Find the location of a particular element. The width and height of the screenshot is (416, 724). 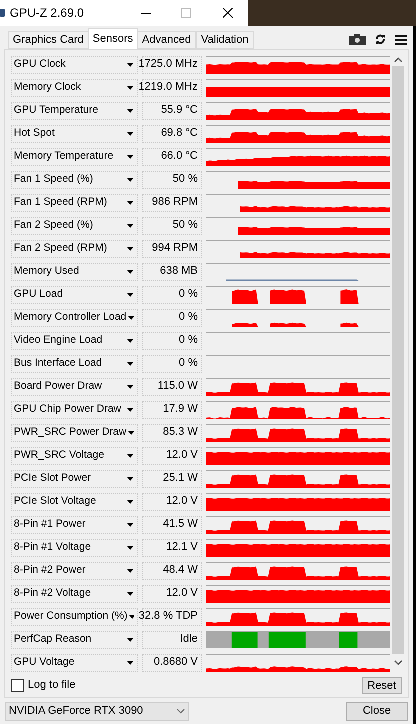

sensor-value: 55.9 °C is located at coordinates (172, 111).